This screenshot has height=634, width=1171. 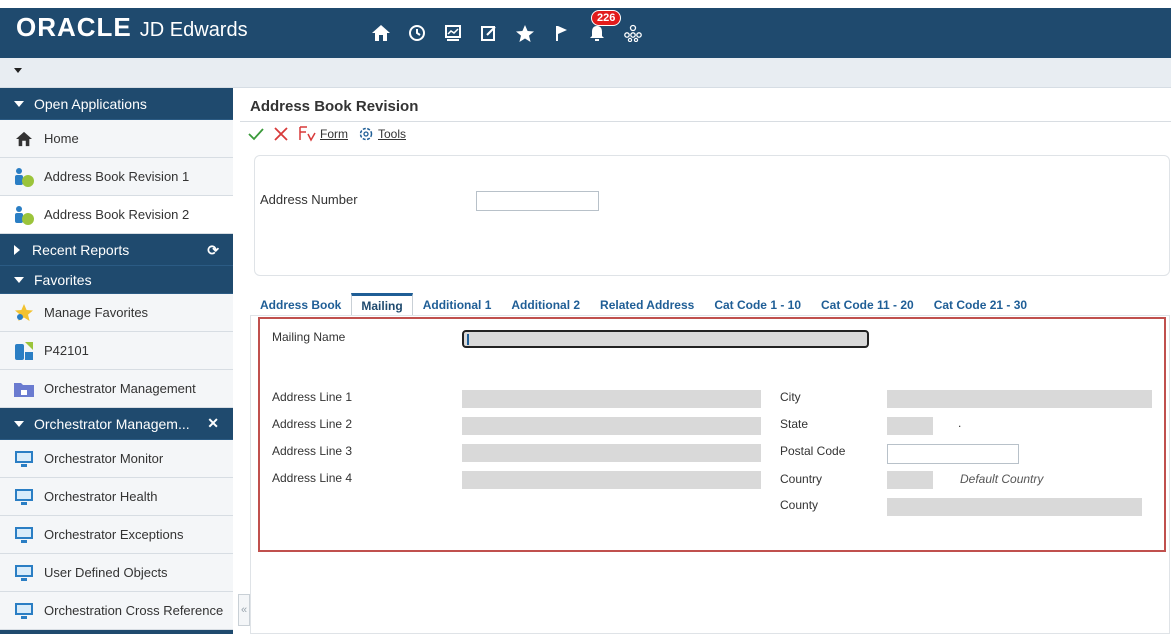 I want to click on tab-mailing: Mailing, so click(x=382, y=304).